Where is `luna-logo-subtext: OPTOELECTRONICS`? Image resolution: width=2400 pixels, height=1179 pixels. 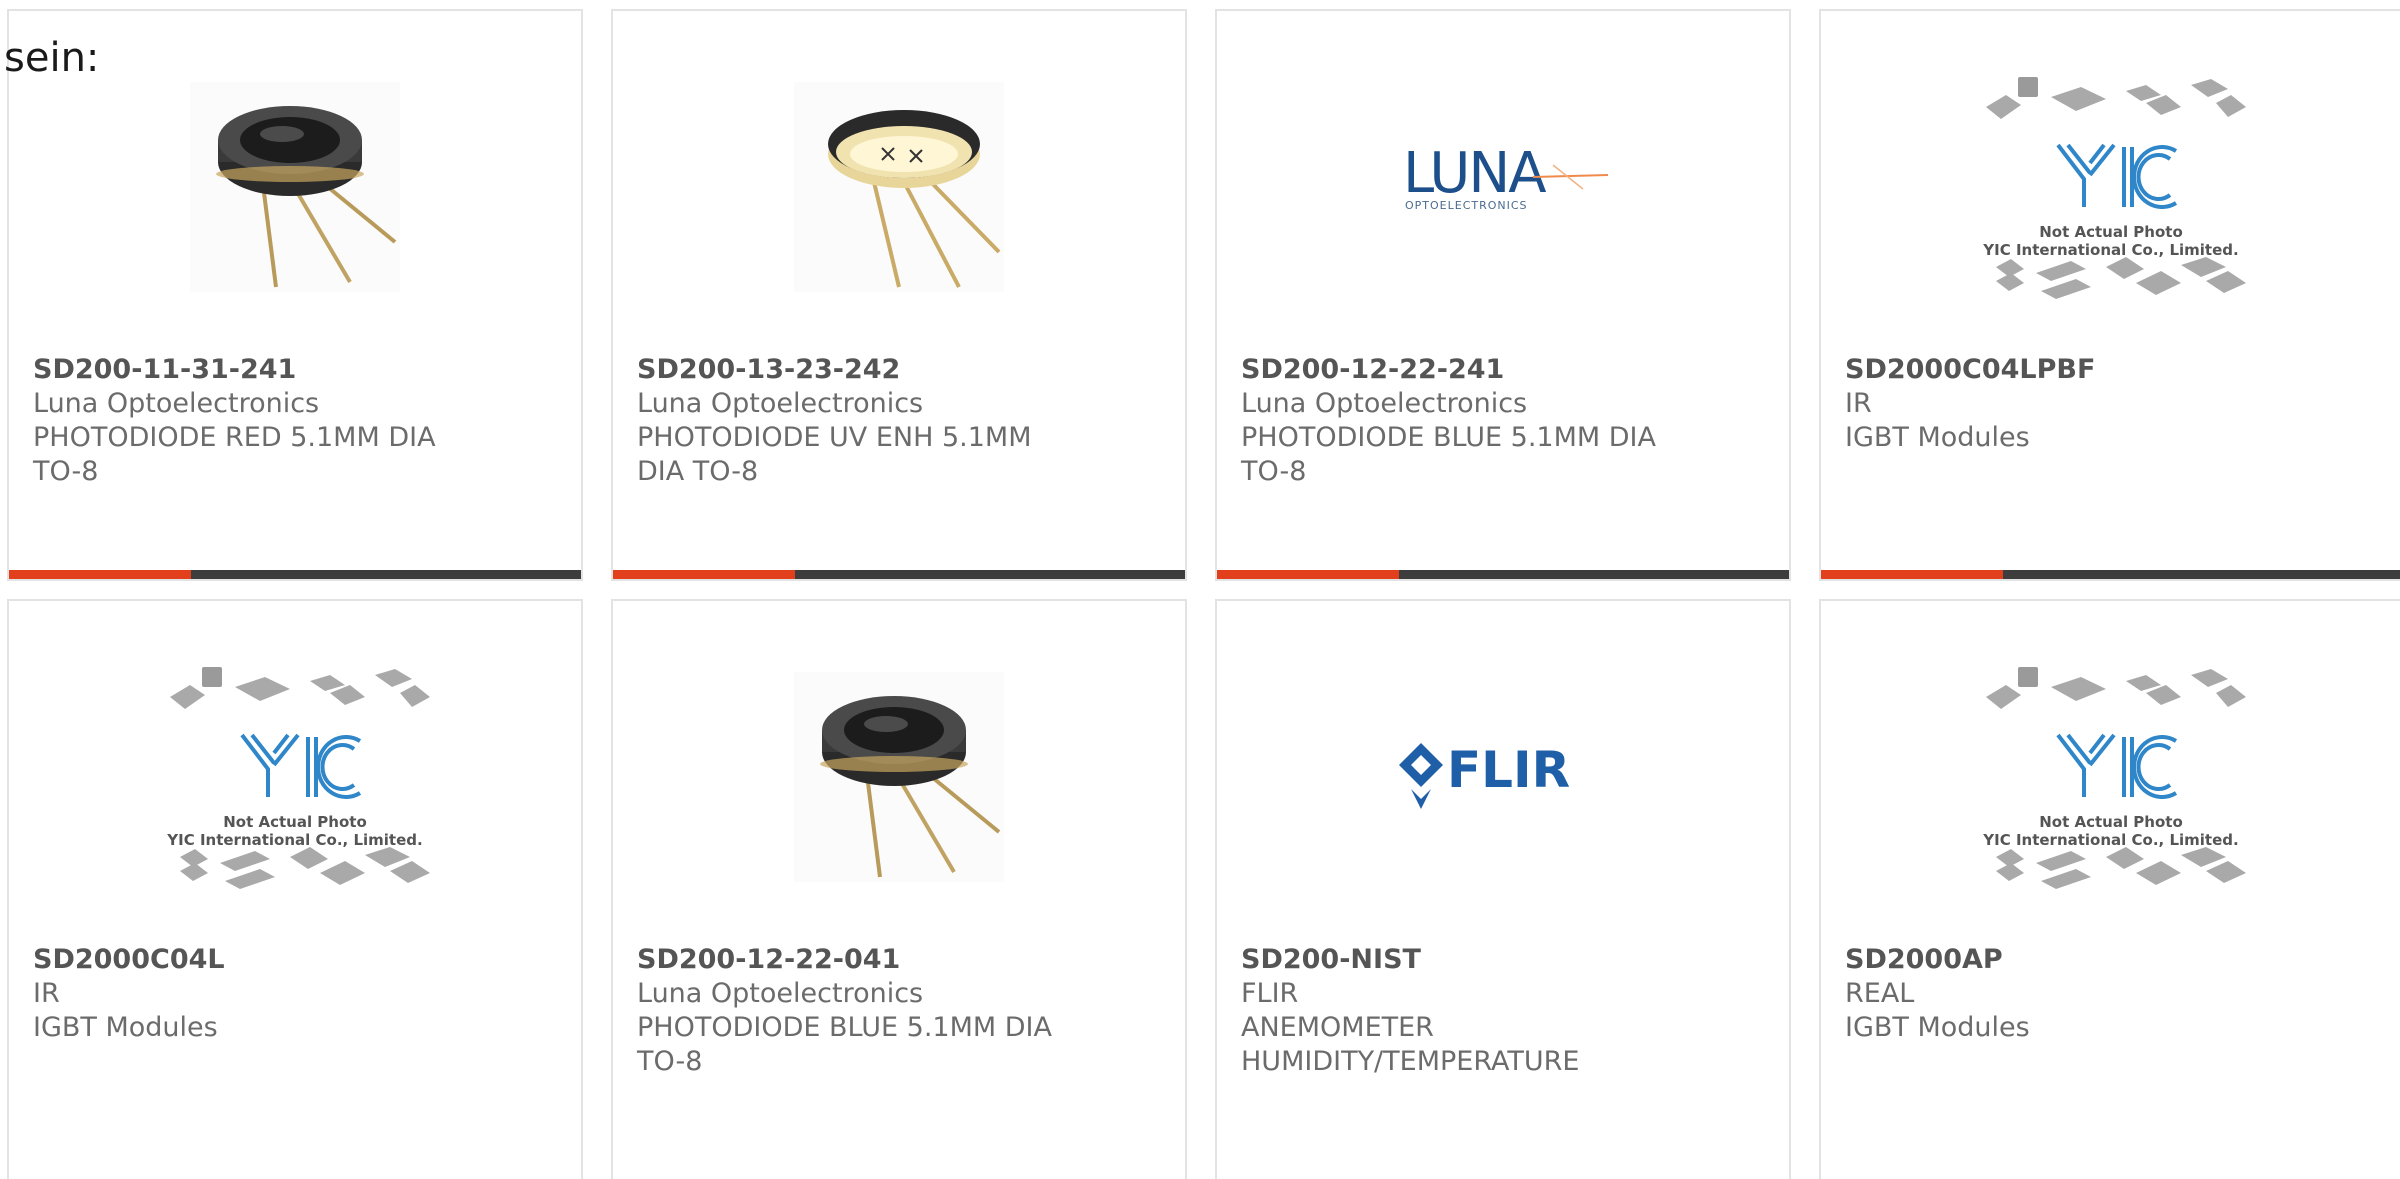
luna-logo-subtext: OPTOELECTRONICS is located at coordinates (1466, 205).